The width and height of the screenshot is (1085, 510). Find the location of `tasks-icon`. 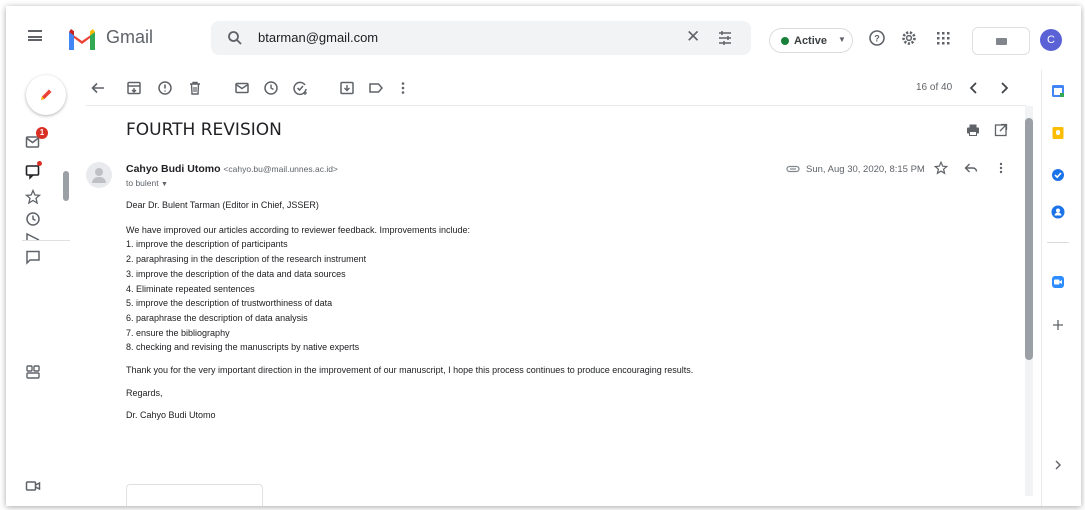

tasks-icon is located at coordinates (1058, 175).